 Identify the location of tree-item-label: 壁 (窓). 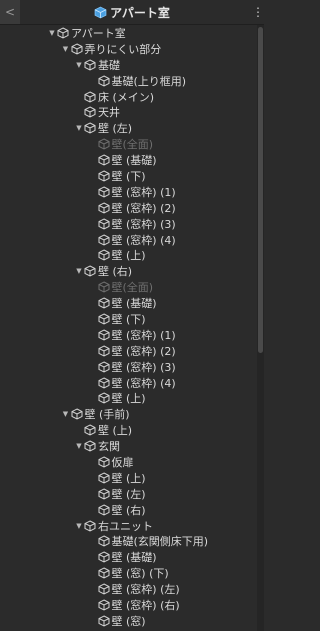
(128, 621).